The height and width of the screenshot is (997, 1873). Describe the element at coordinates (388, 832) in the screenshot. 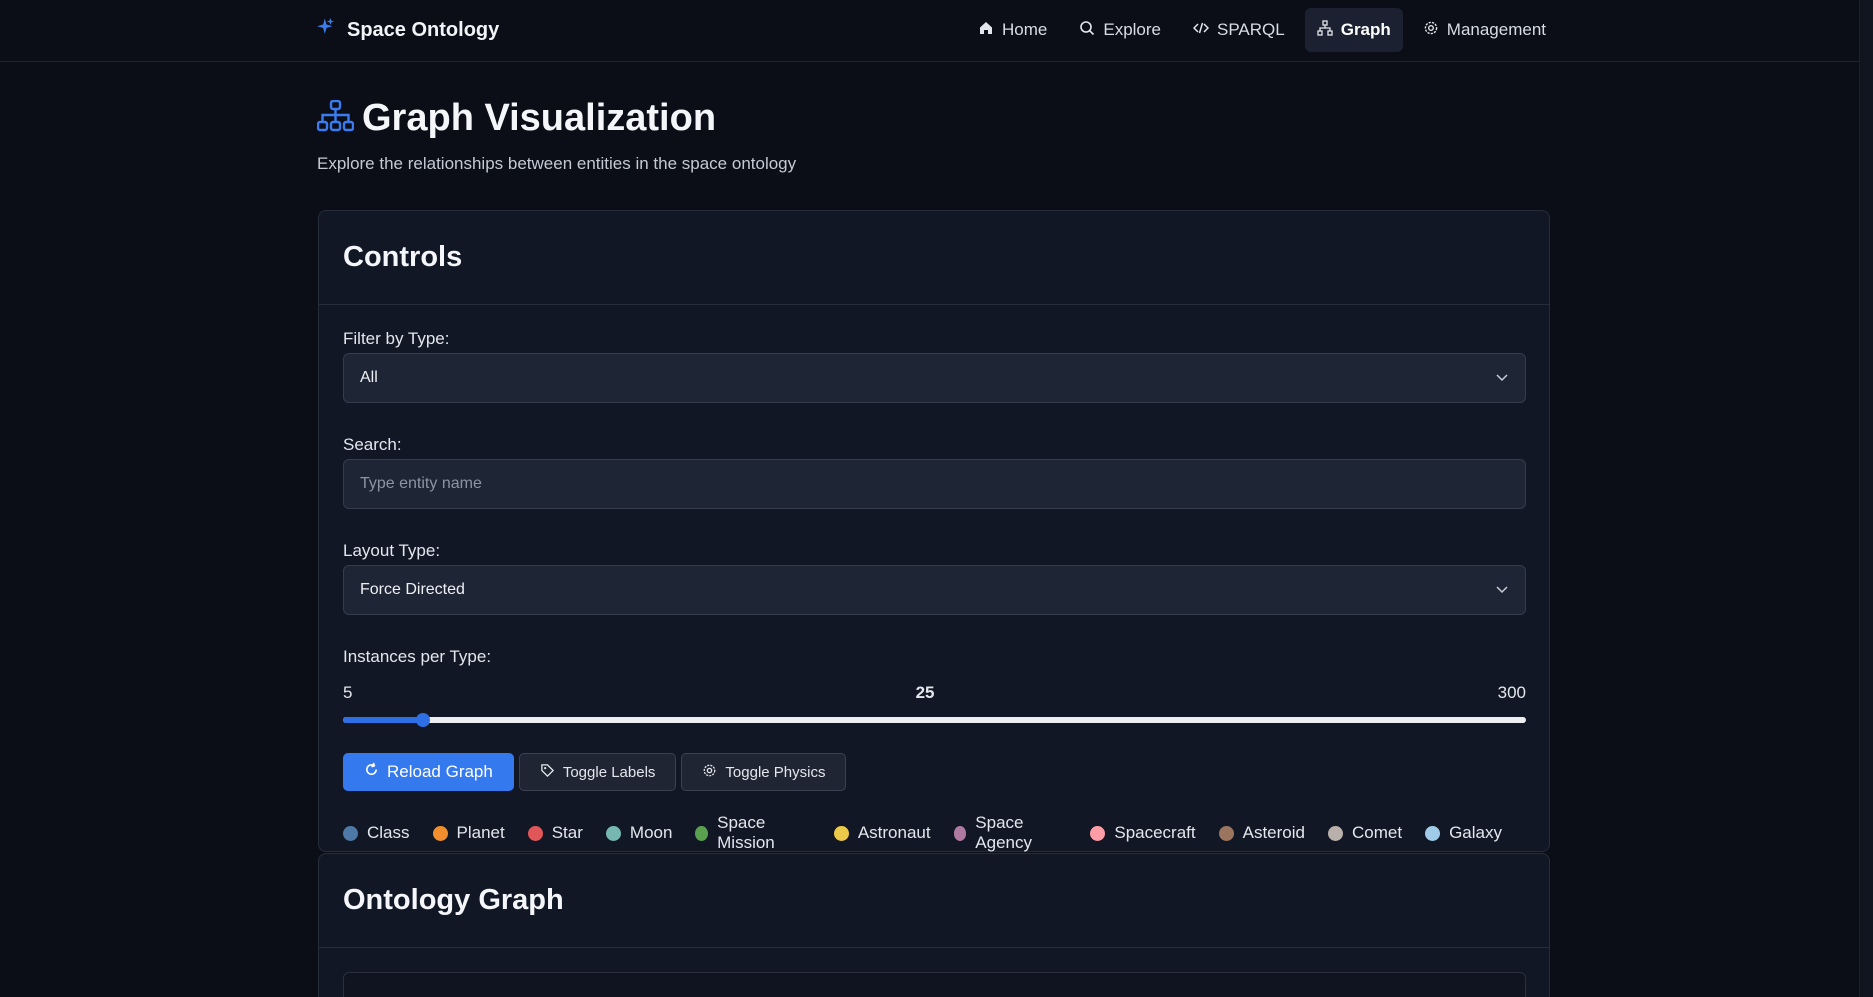

I see `legend-label: Class` at that location.